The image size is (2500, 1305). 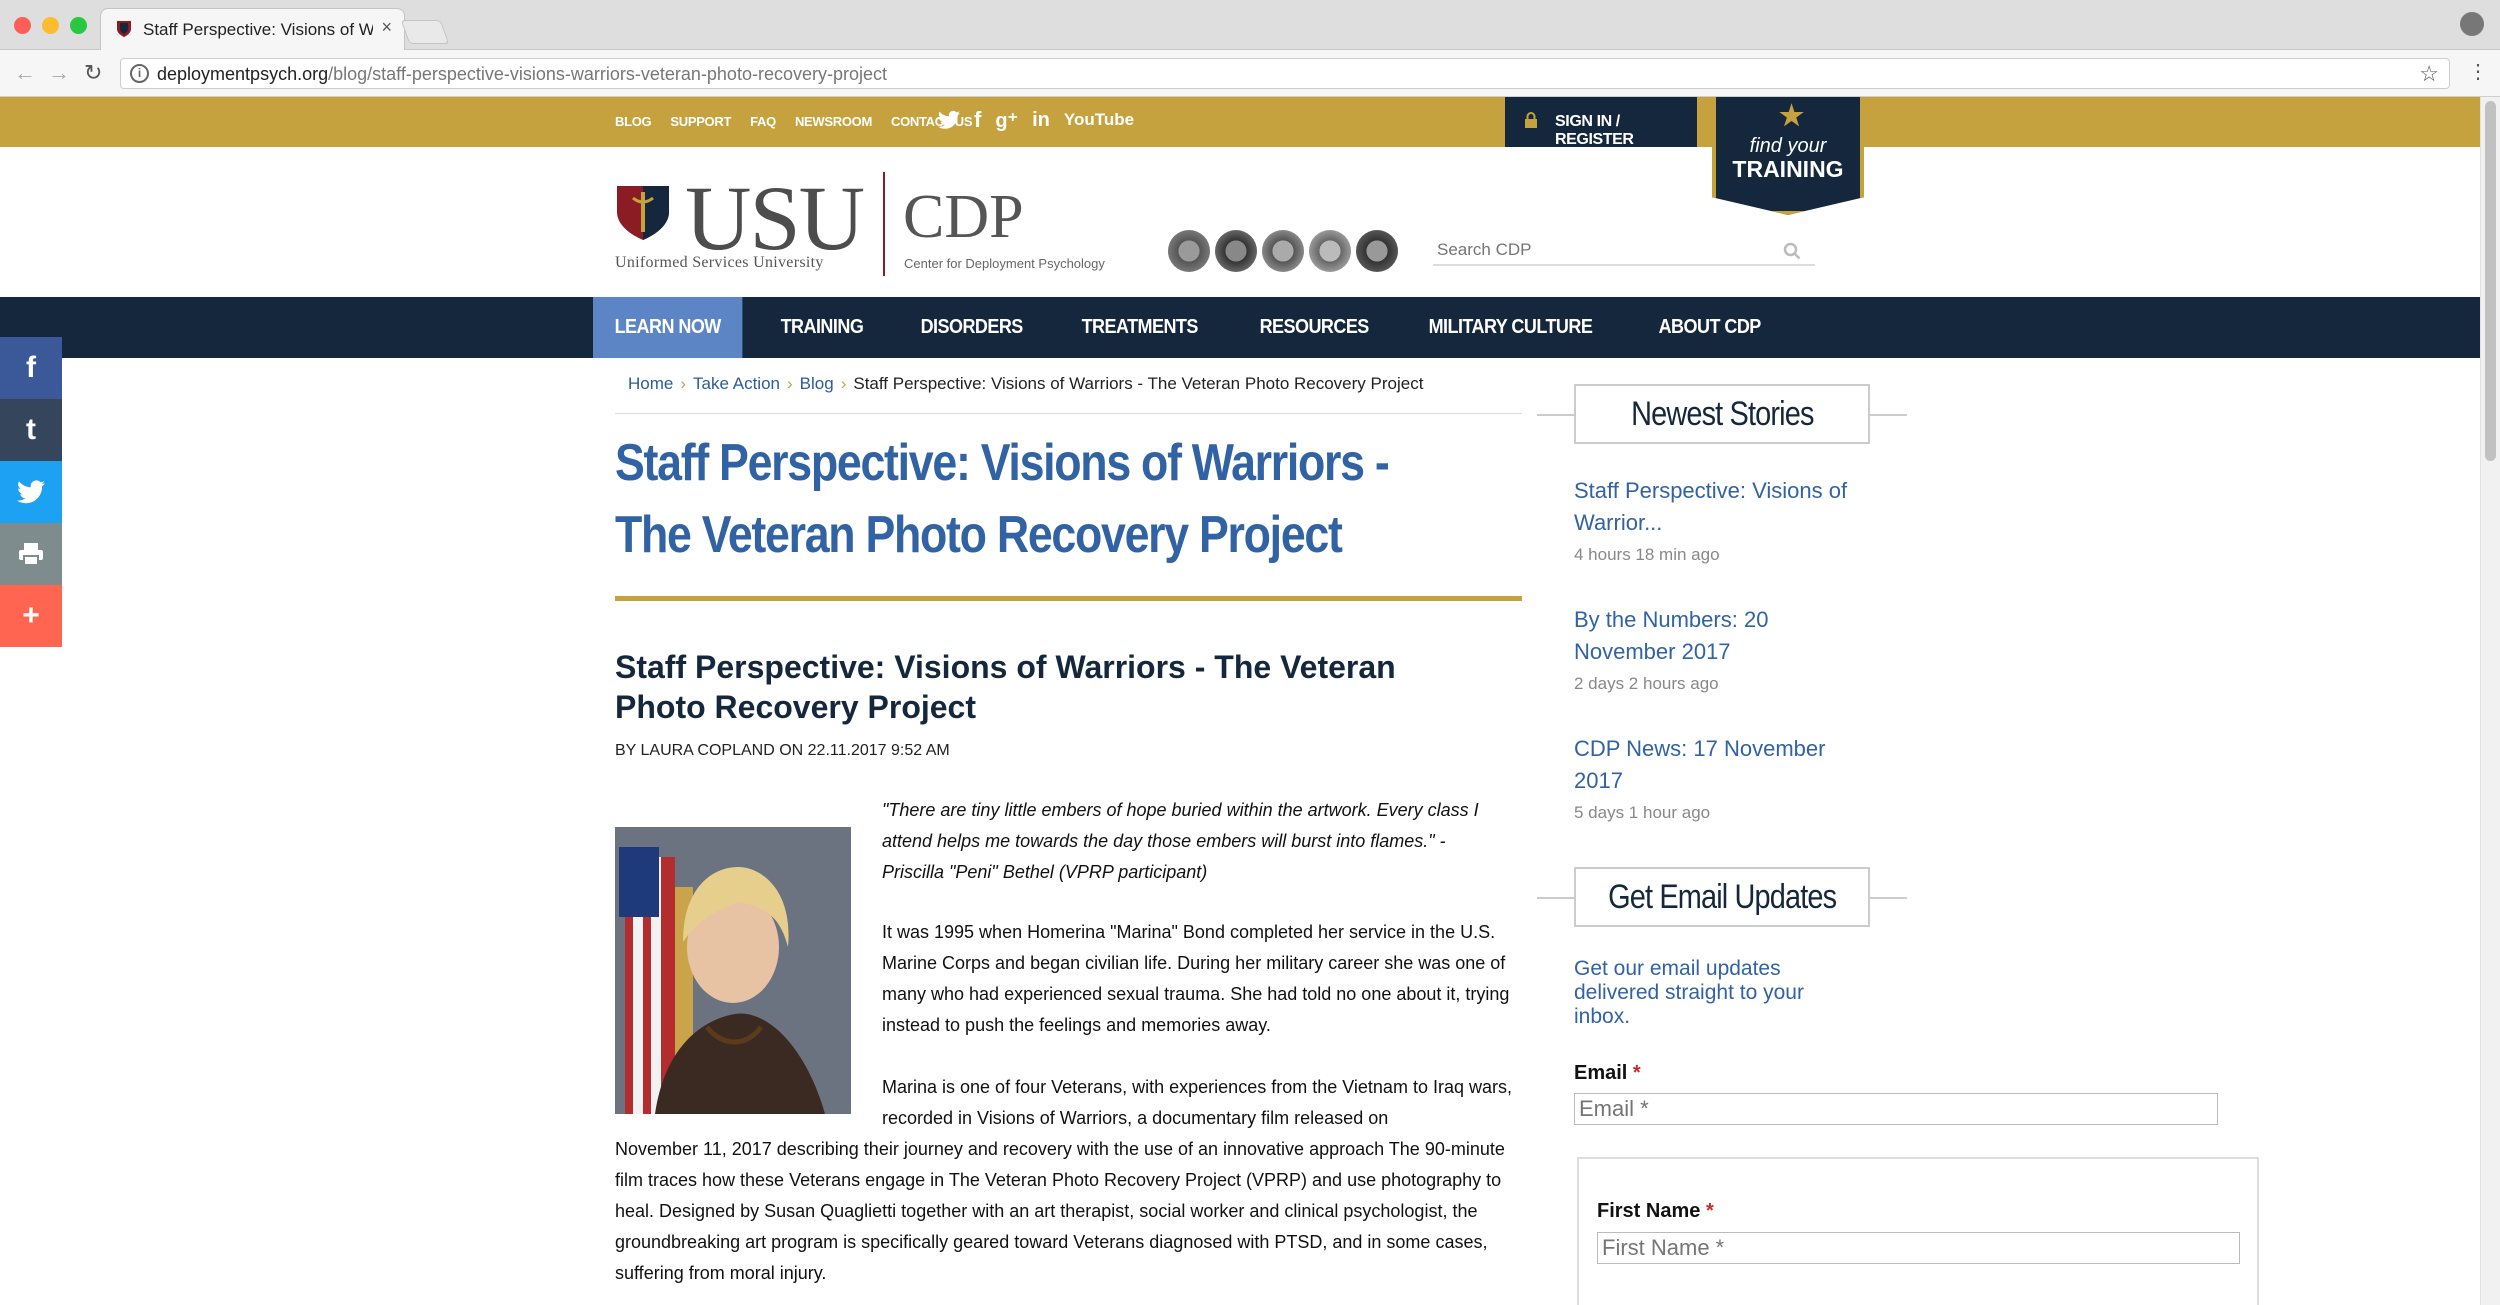 I want to click on profile-avatar-icon, so click(x=2472, y=24).